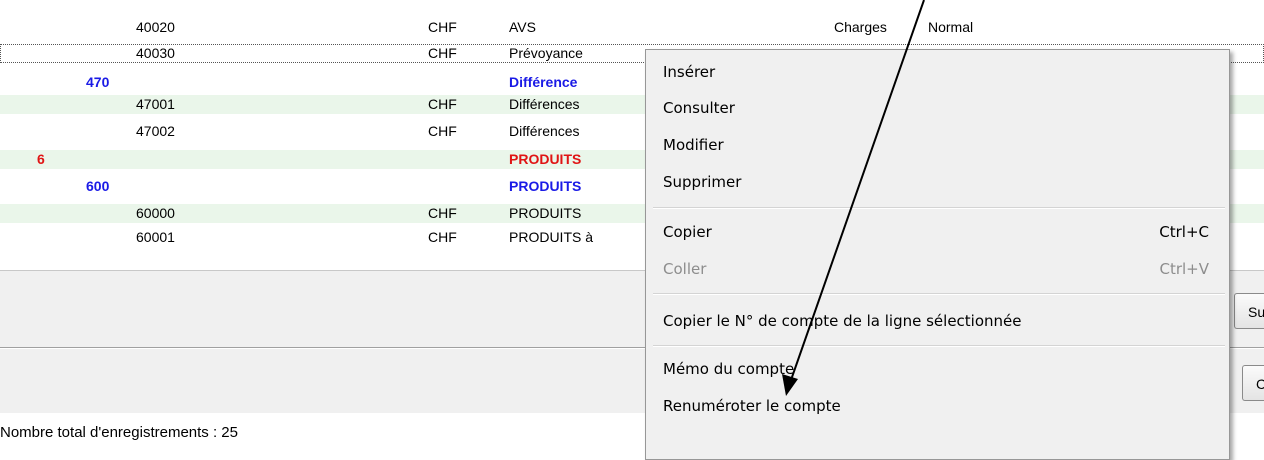 The image size is (1264, 460). Describe the element at coordinates (702, 182) in the screenshot. I see `menu-item-label: Supprimer` at that location.